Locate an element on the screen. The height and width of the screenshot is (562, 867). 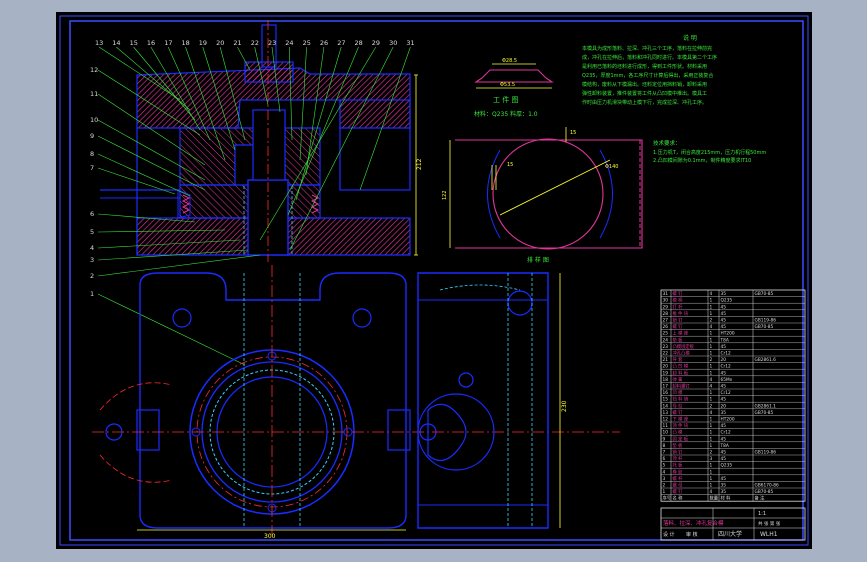
bom-cell-name: 橡 胶 is located at coordinates (678, 471).